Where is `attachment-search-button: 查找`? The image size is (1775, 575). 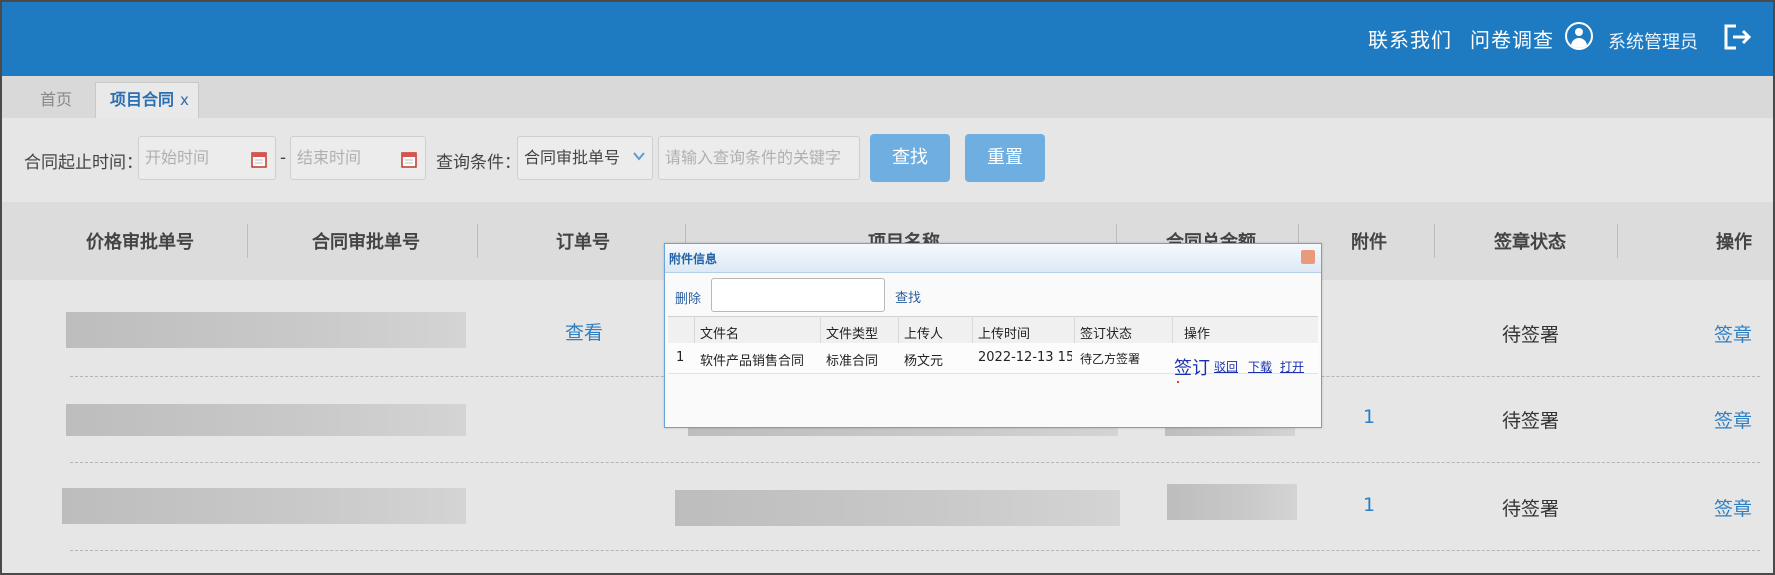
attachment-search-button: 查找 is located at coordinates (908, 296).